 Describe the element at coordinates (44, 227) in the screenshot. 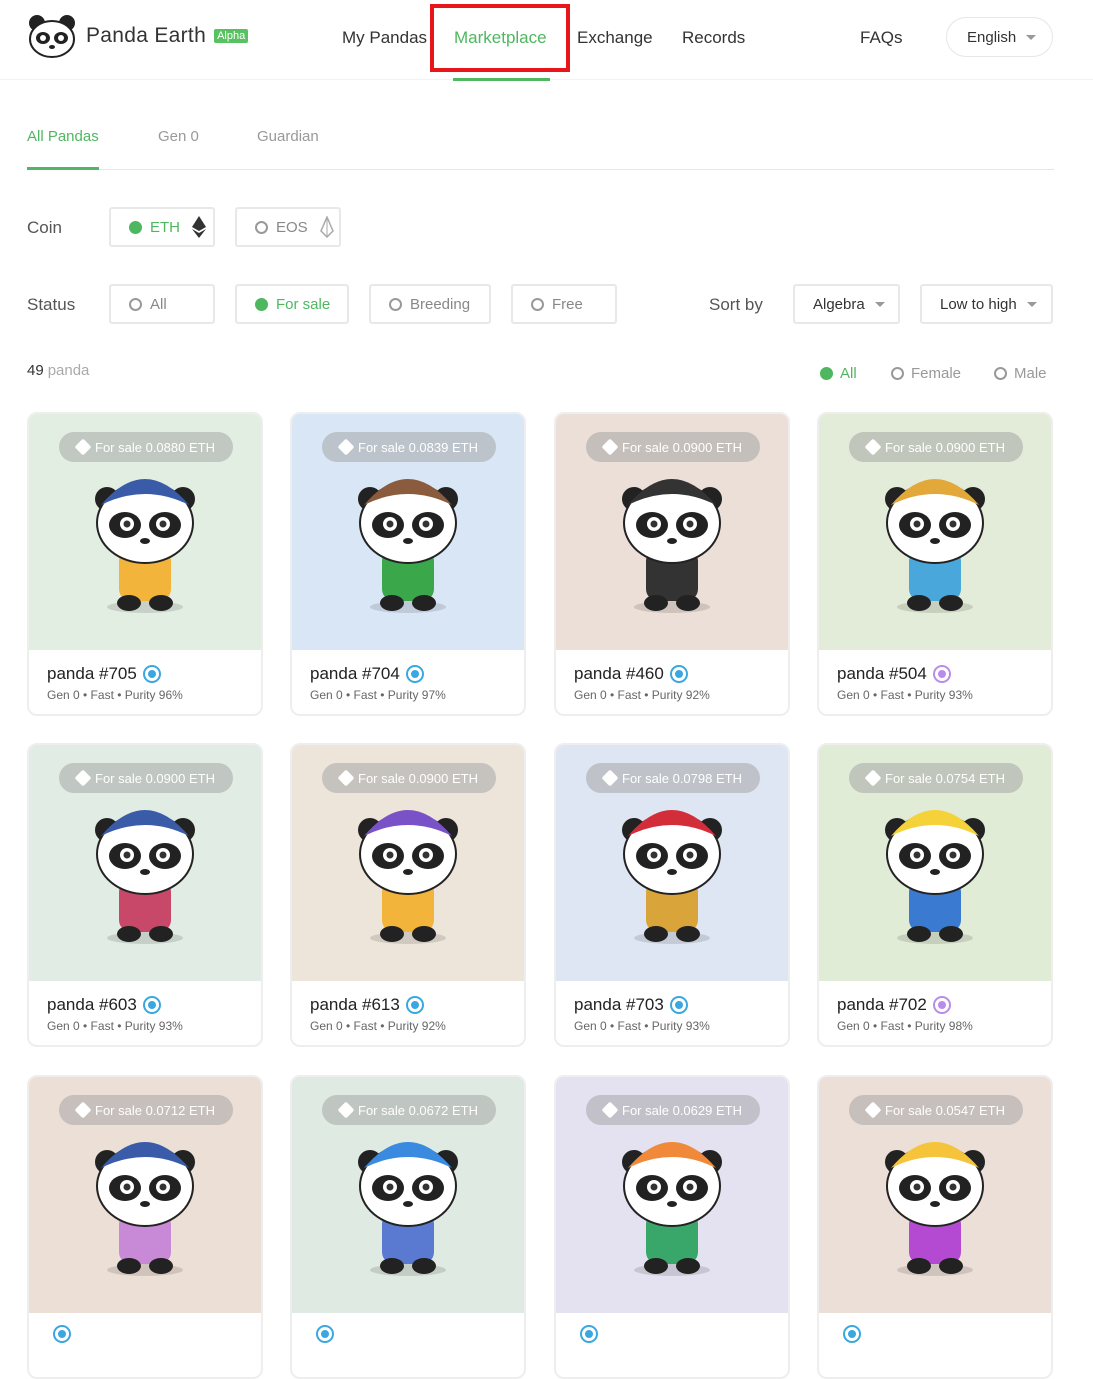

I see `coin-label: Coin` at that location.